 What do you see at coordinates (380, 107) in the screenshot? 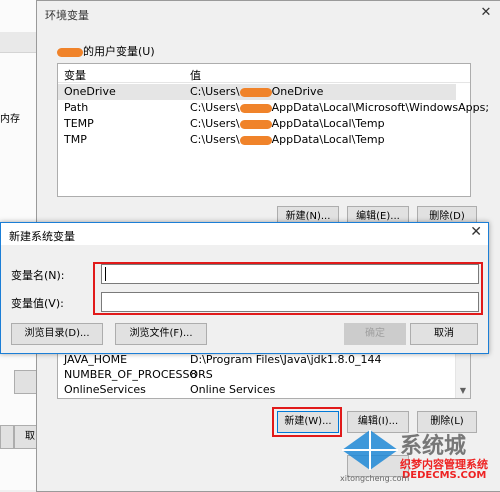
I see `row-value-suffix: AppData\Local\Microsoft\WindowsApps;` at bounding box center [380, 107].